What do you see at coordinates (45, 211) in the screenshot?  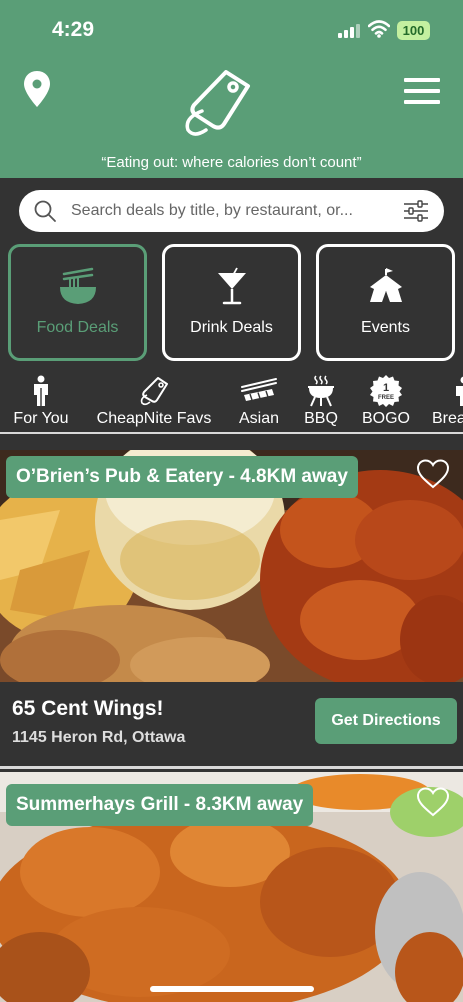 I see `search-icon` at bounding box center [45, 211].